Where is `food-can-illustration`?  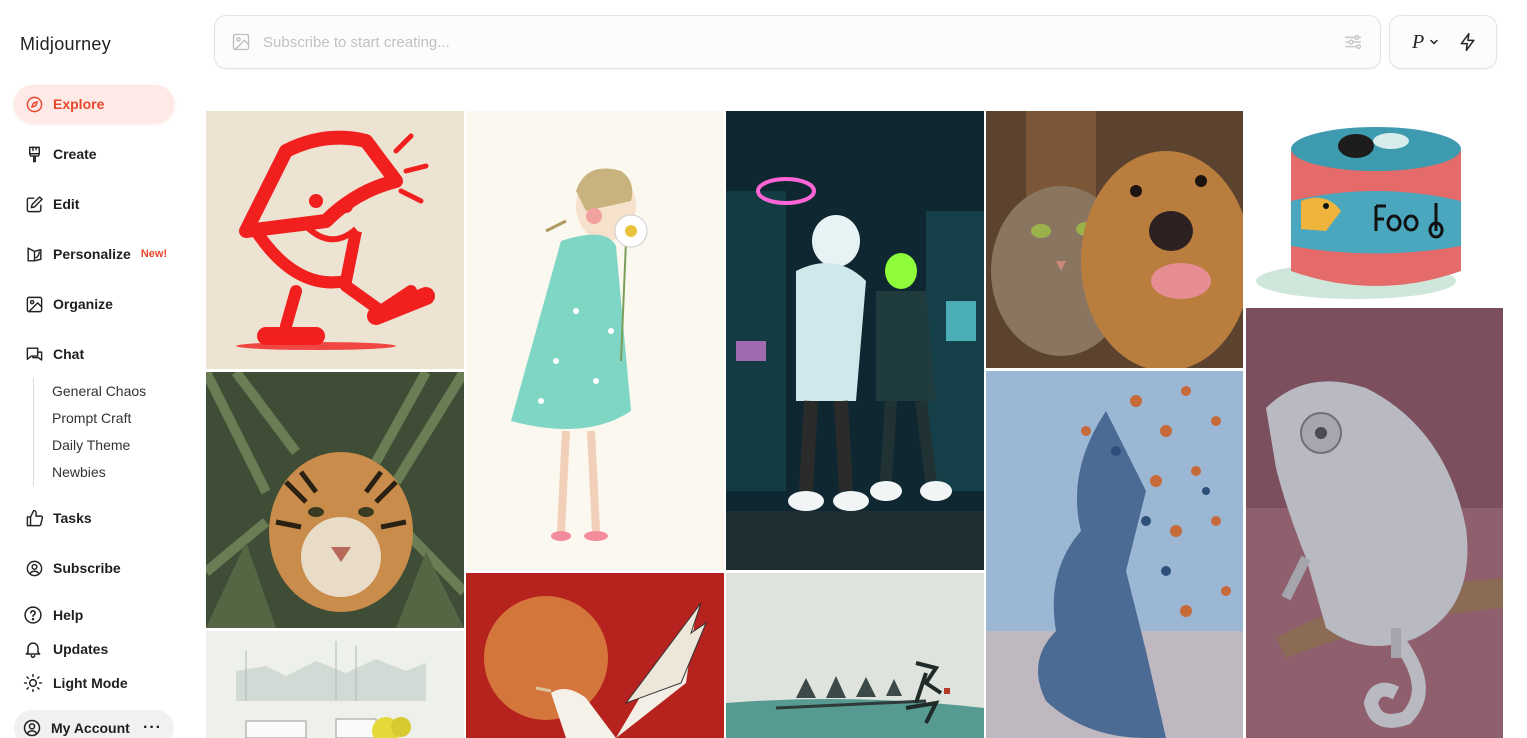 food-can-illustration is located at coordinates (1374, 208).